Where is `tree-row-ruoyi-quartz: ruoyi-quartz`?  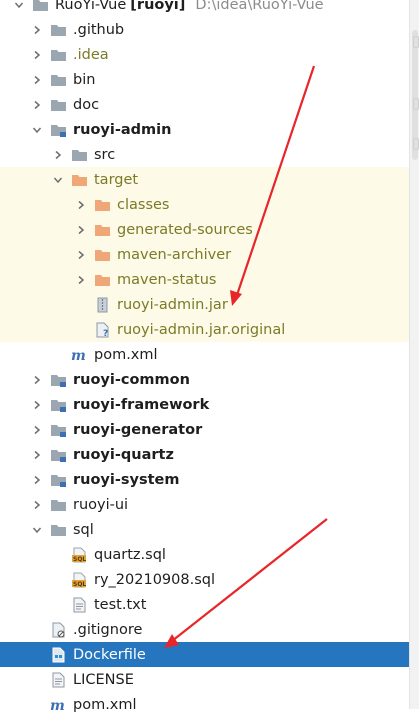 tree-row-ruoyi-quartz: ruoyi-quartz is located at coordinates (204, 454).